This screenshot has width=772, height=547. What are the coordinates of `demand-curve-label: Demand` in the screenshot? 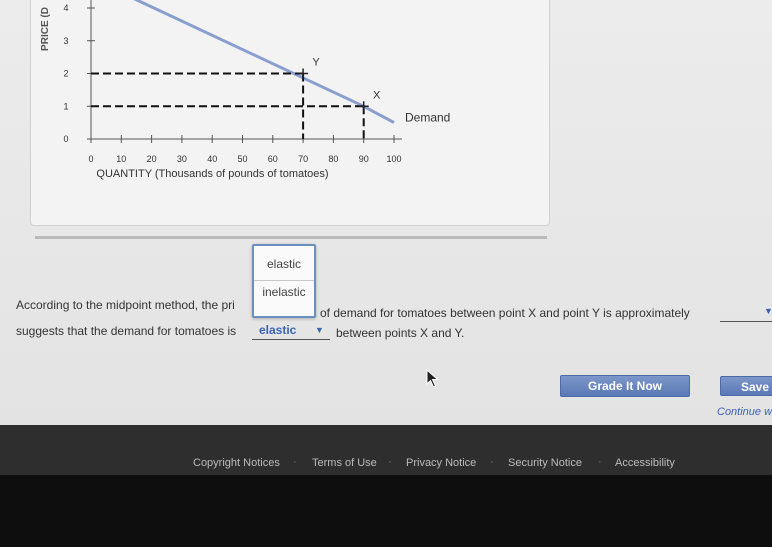 It's located at (427, 118).